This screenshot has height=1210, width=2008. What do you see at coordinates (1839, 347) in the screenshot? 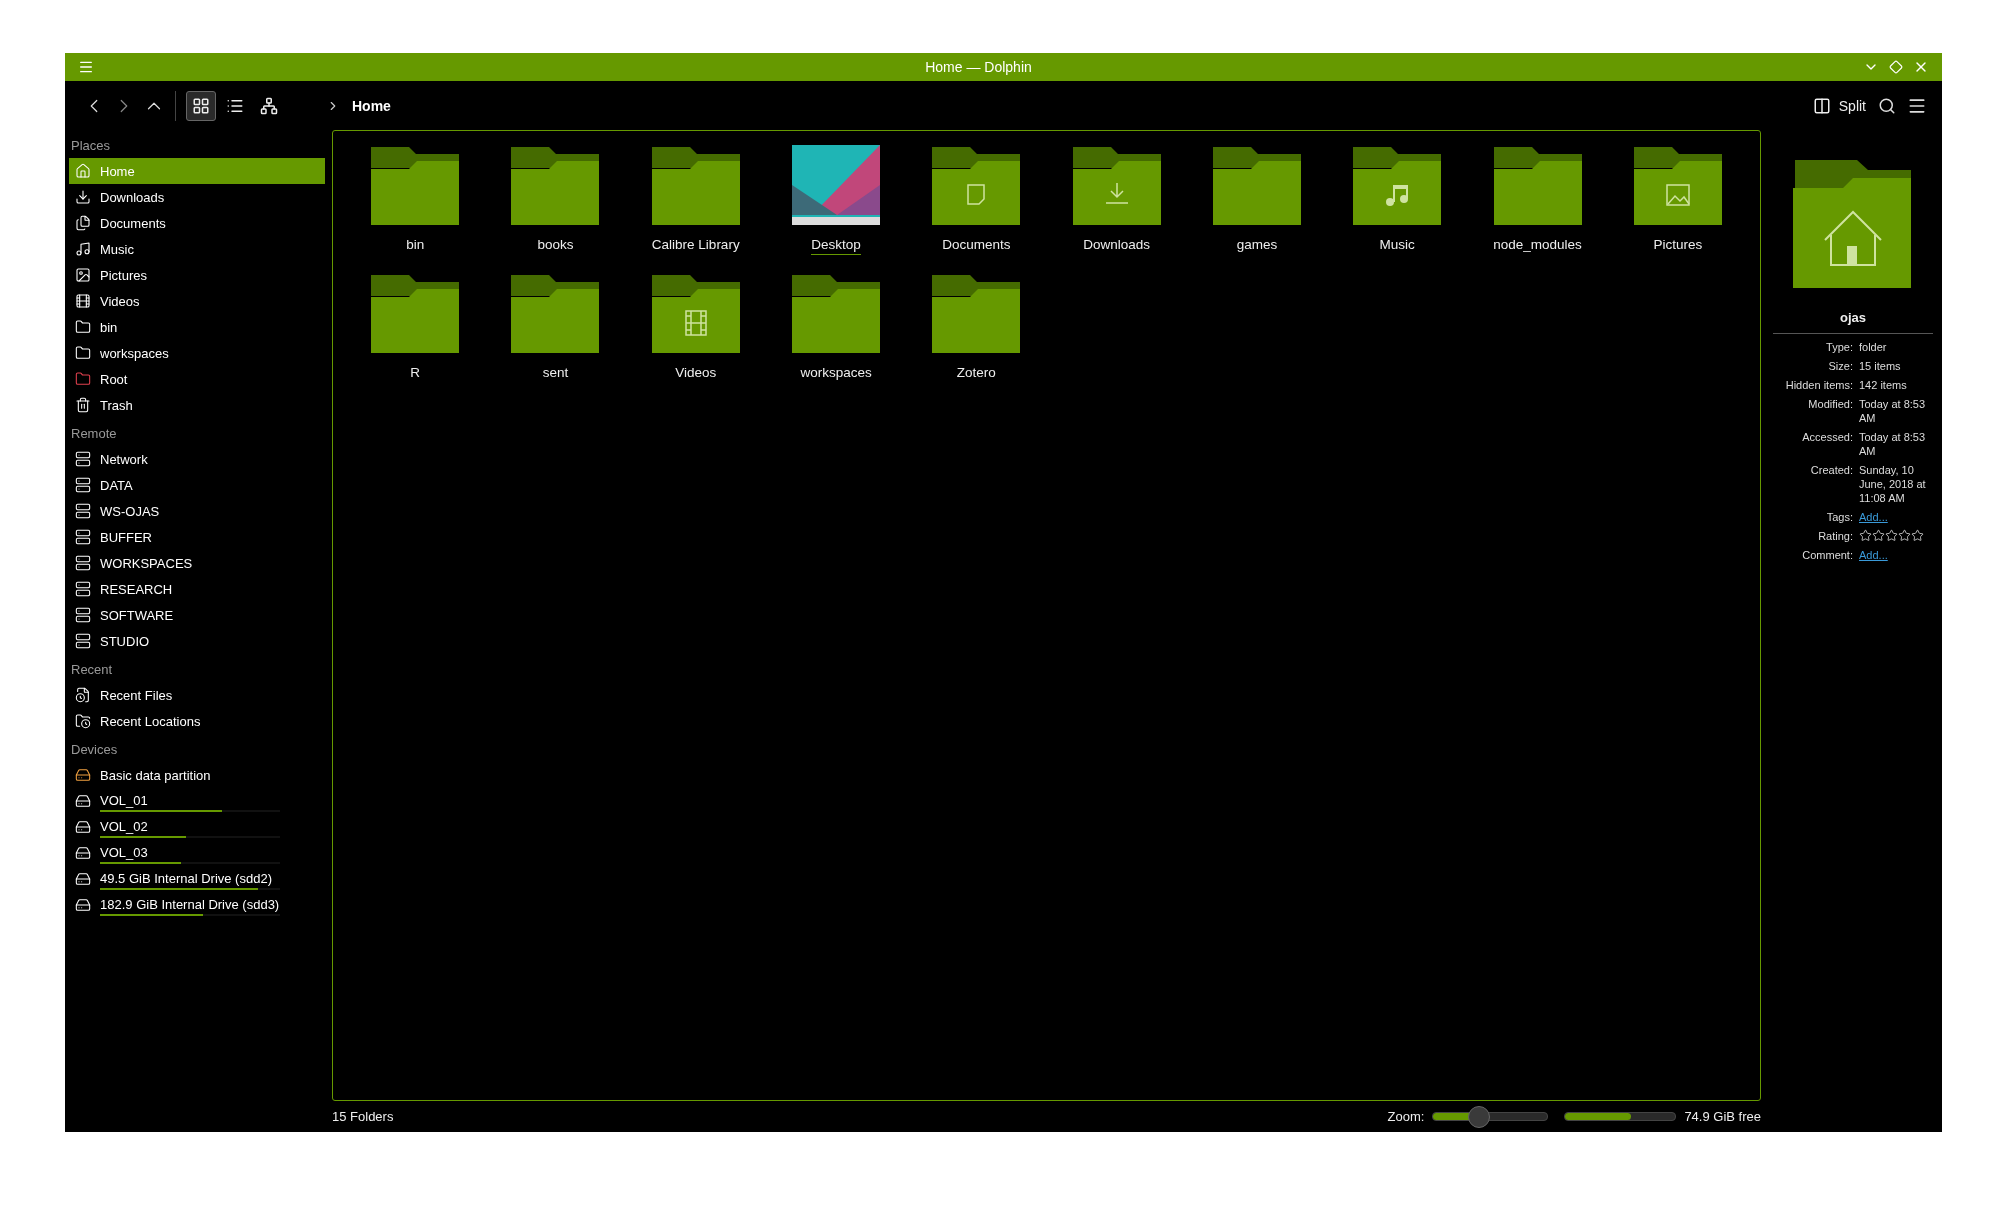
I see `property-label: Type:` at bounding box center [1839, 347].